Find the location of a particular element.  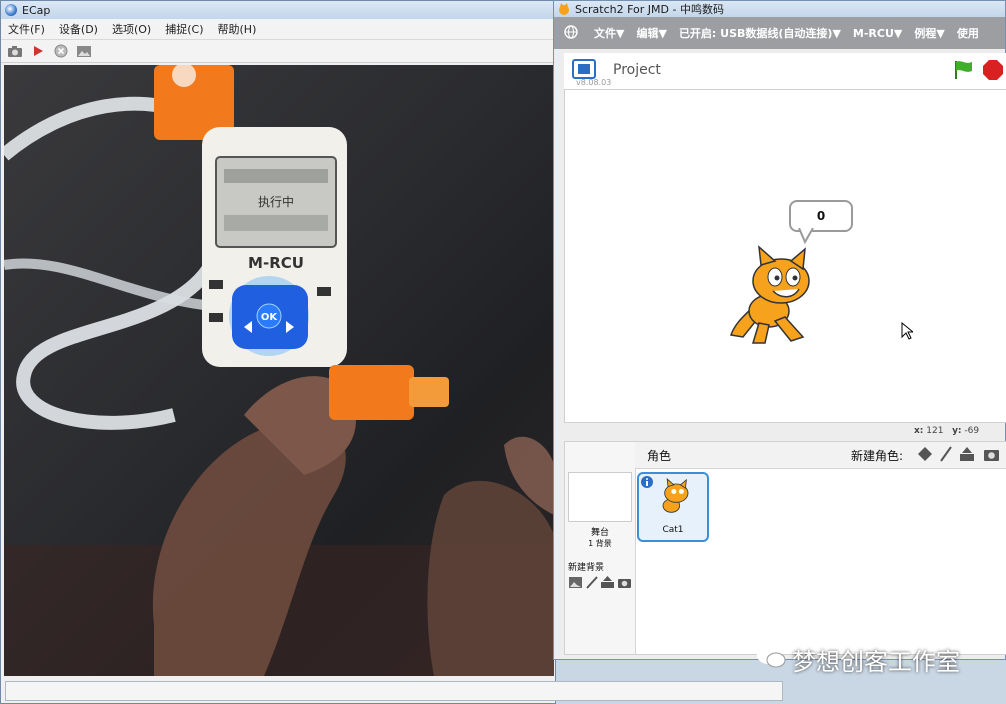

watermark-text: 梦想创客工作室 is located at coordinates (876, 662).